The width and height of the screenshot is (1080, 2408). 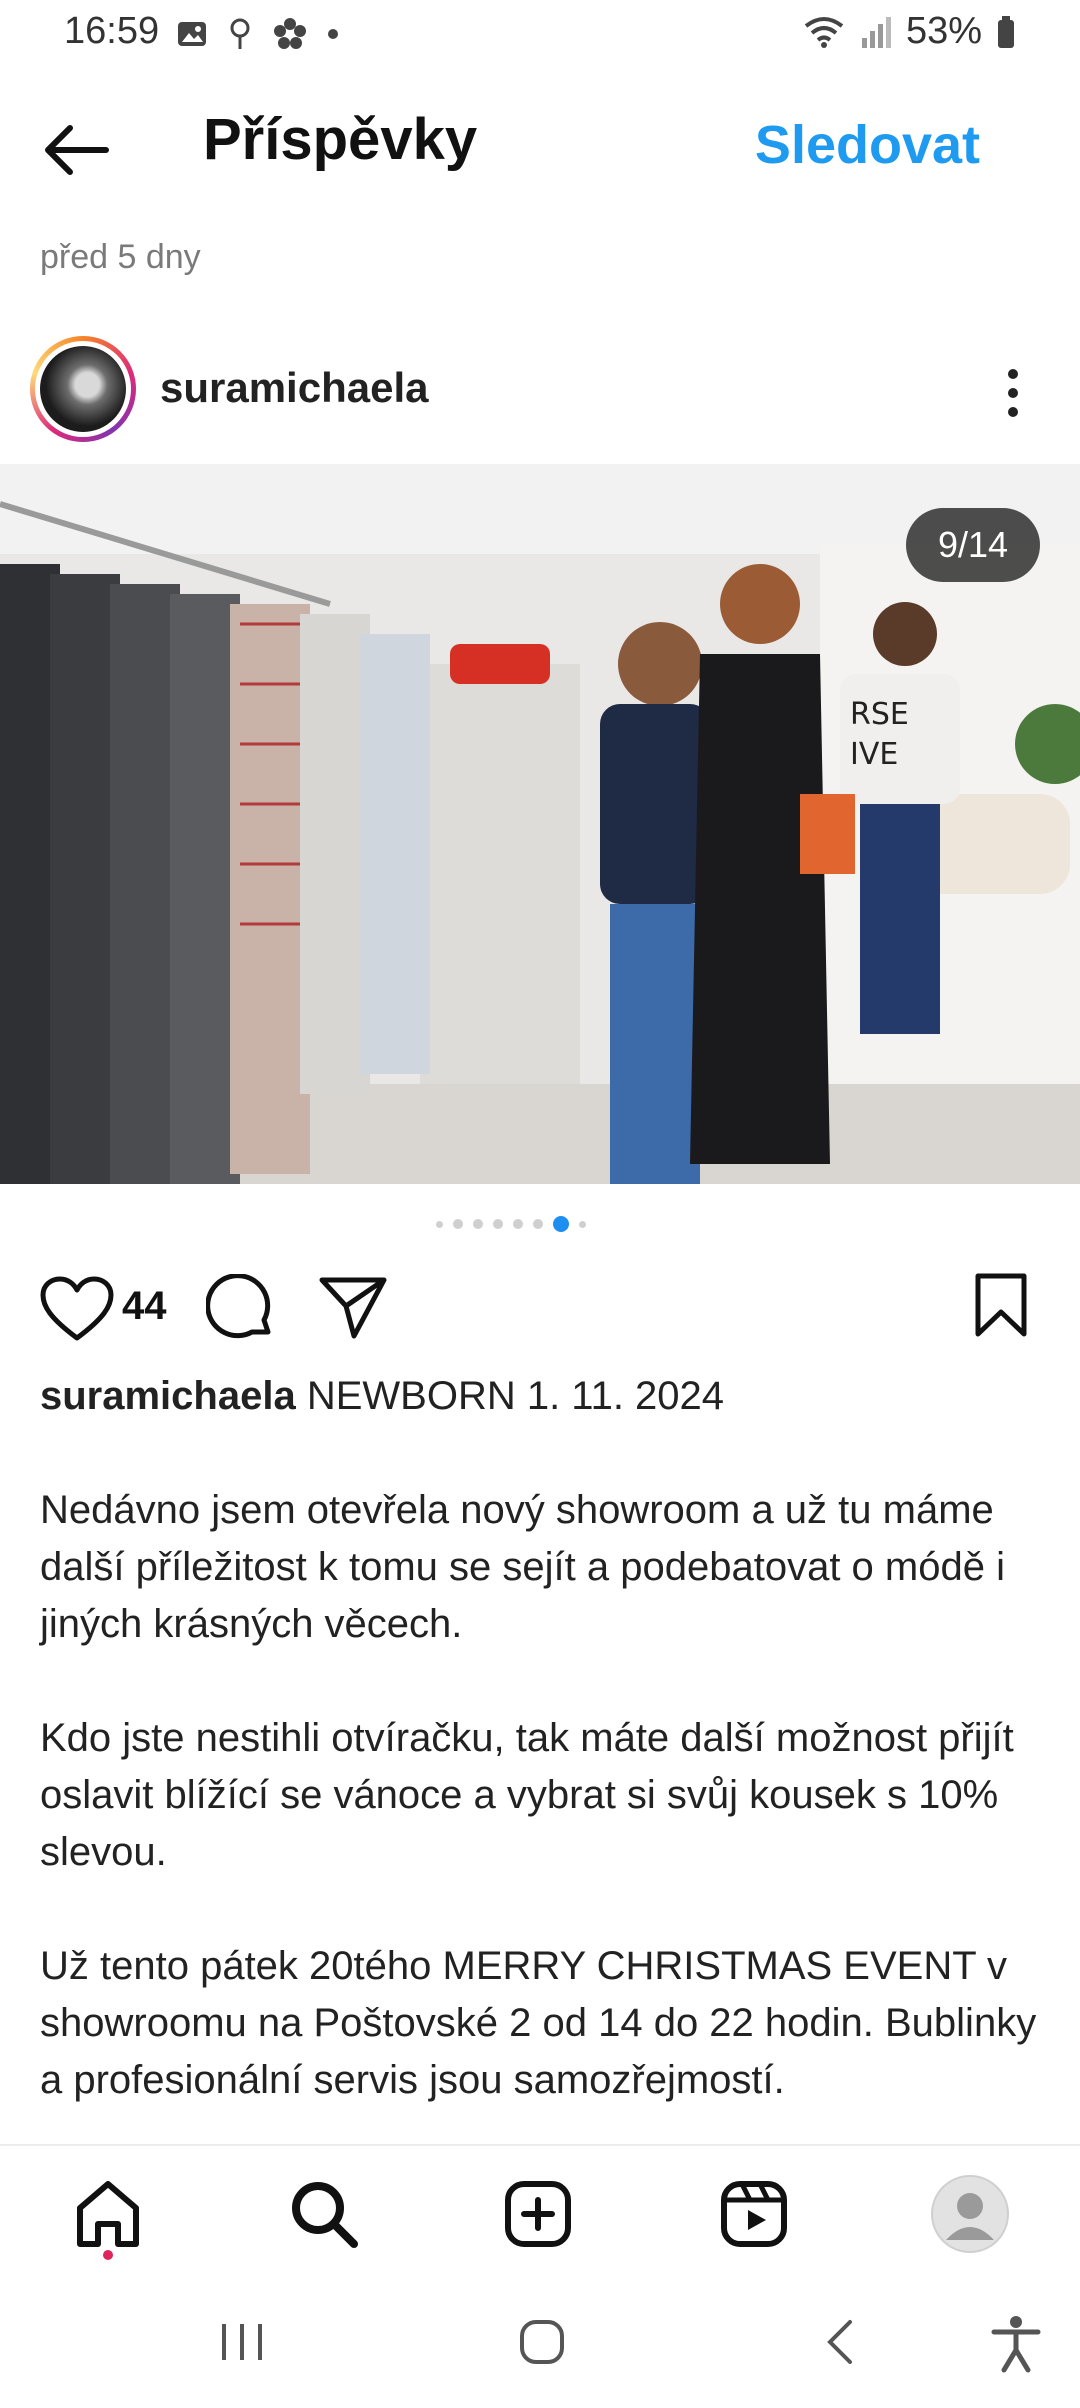 I want to click on back-button, so click(x=80, y=152).